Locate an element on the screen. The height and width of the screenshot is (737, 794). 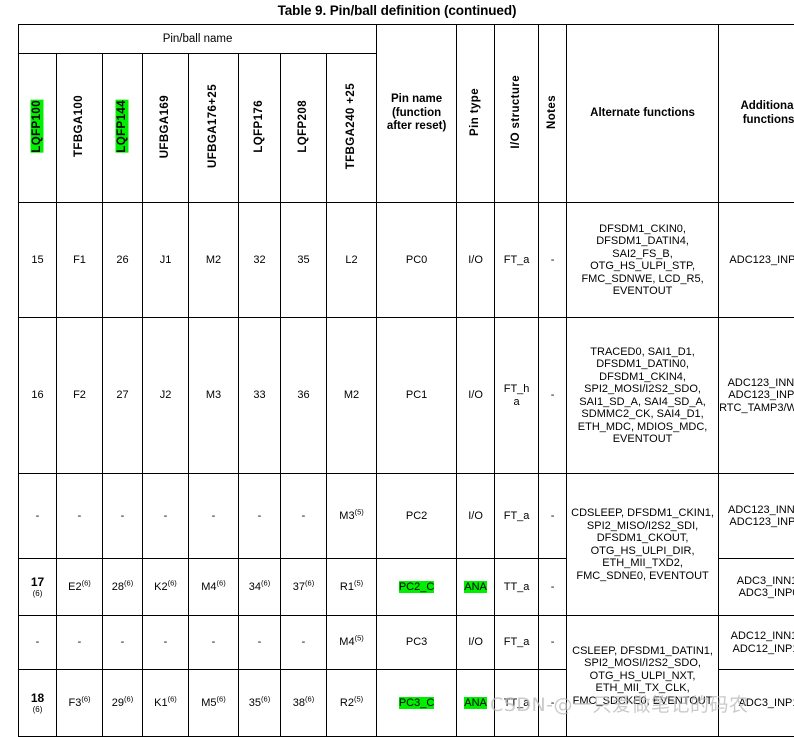
header-pin-type: Pin type is located at coordinates (476, 114).